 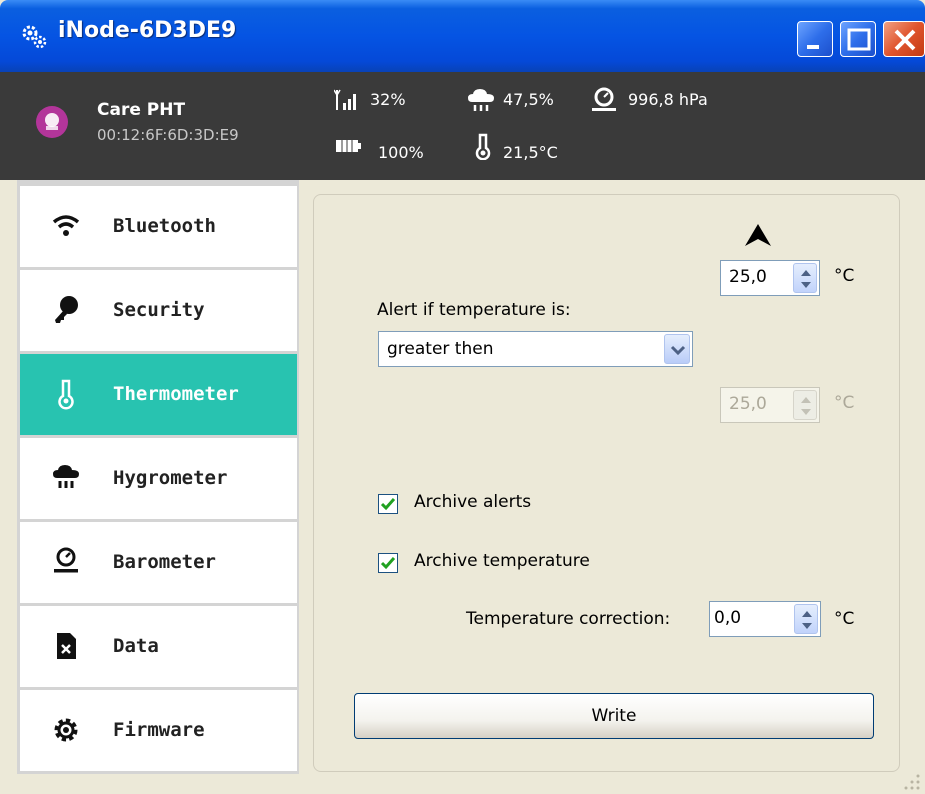 I want to click on arrow-up-icon, so click(x=758, y=235).